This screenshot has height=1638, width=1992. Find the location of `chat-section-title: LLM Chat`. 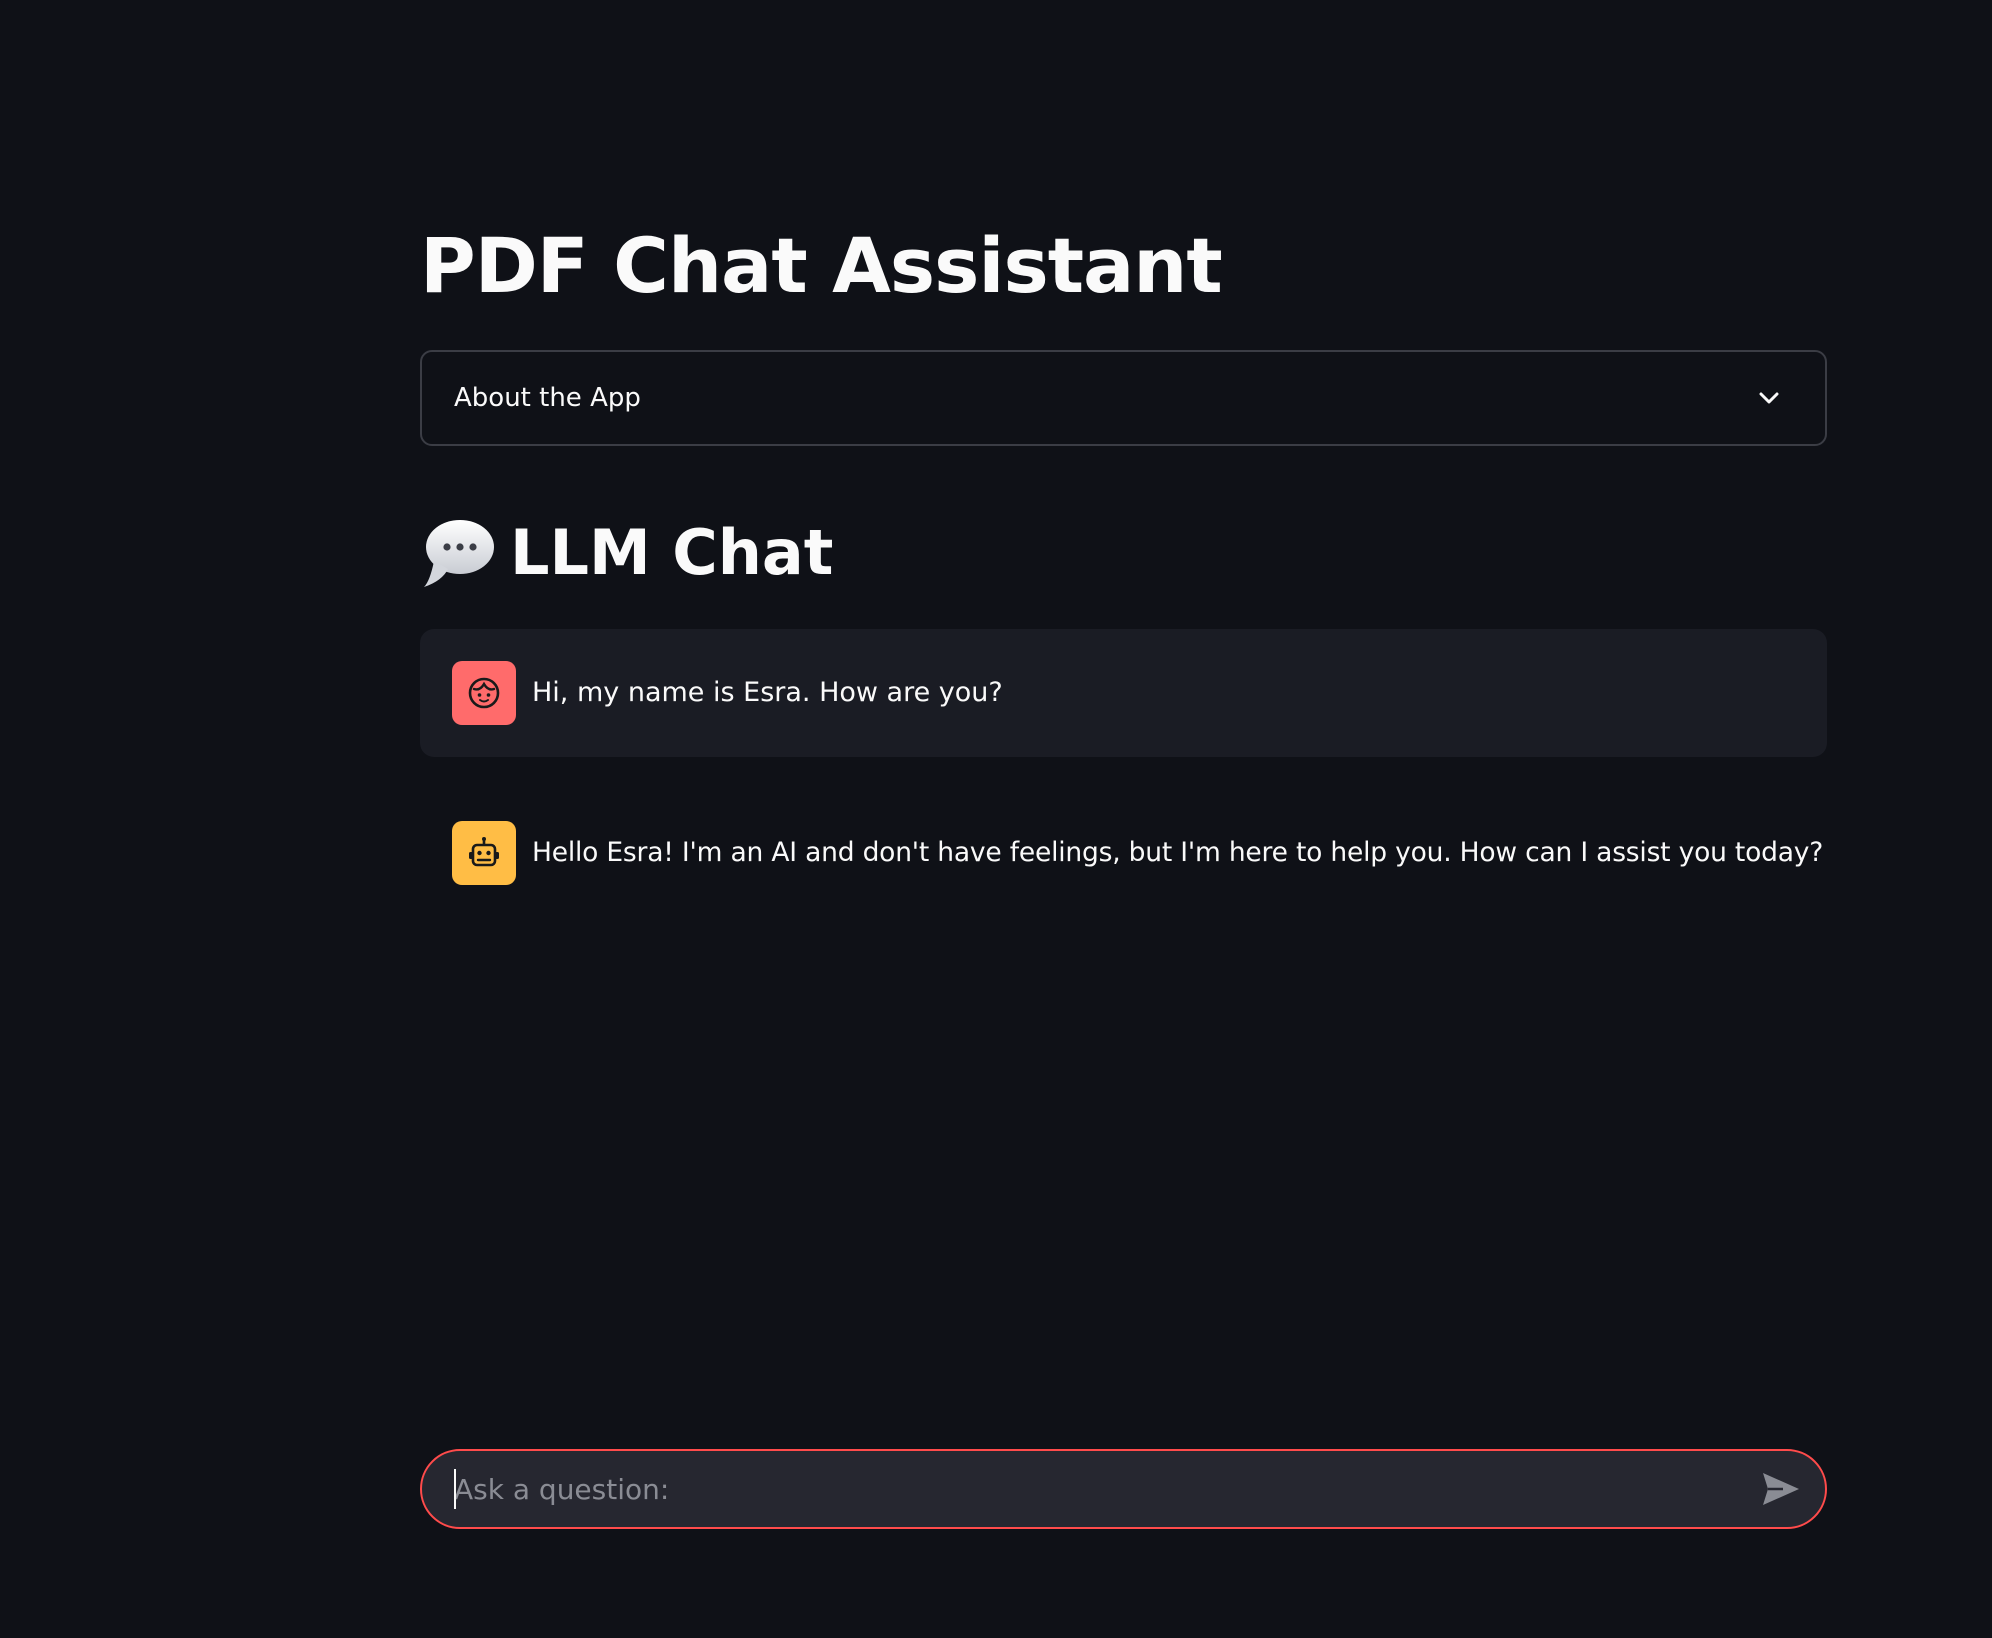

chat-section-title: LLM Chat is located at coordinates (626, 553).